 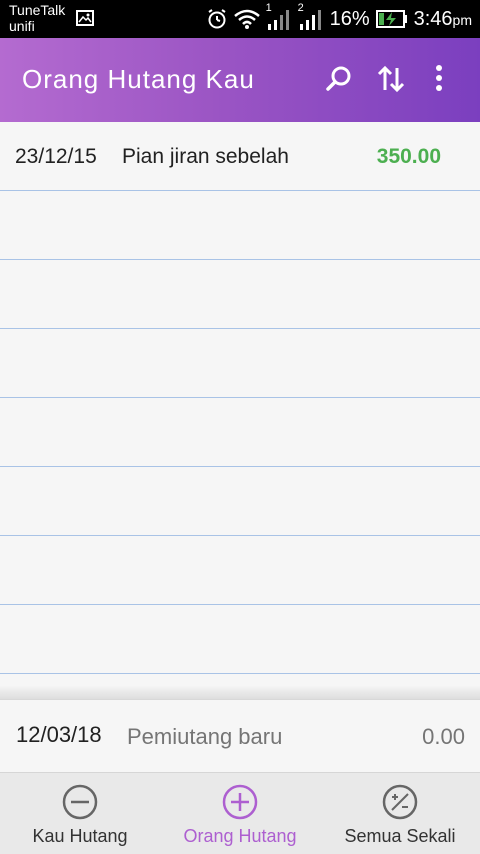 I want to click on status-bar: TuneTalk unifi 1 2 16% 3:46pm, so click(x=240, y=19).